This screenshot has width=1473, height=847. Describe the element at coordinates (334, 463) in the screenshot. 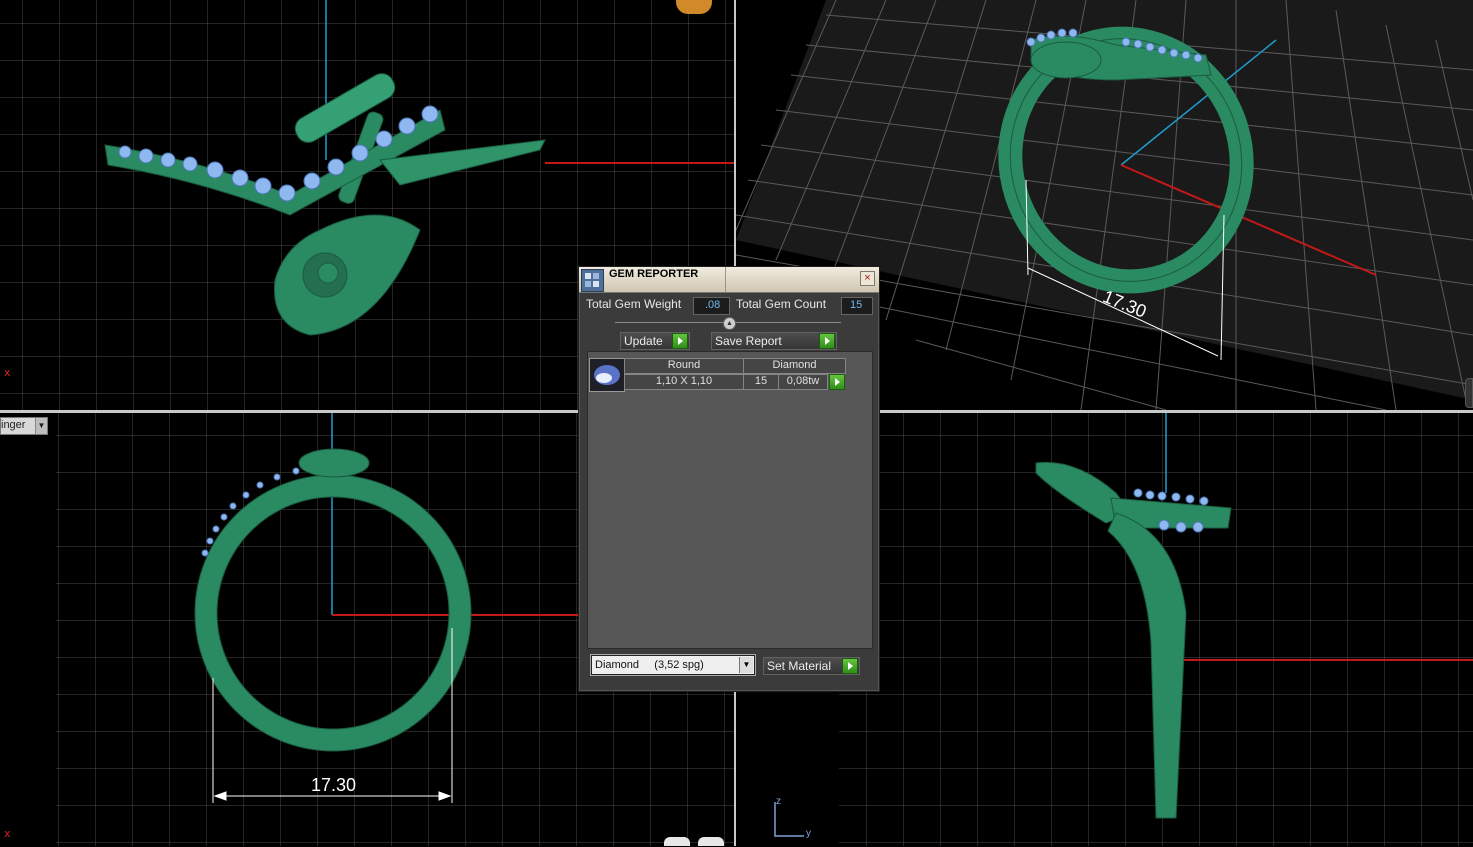

I see `ring-top-setting` at that location.